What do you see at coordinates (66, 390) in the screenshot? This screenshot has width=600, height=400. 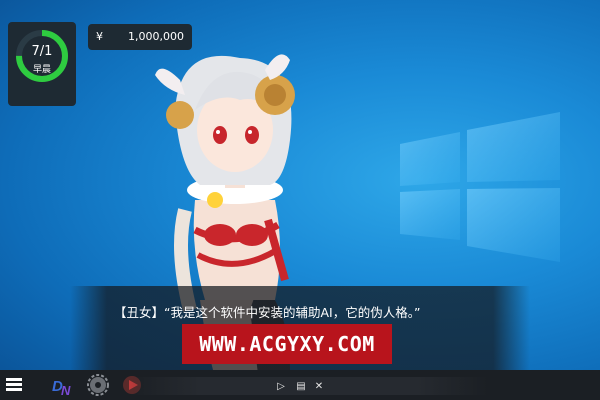 I see `svg-text: N` at bounding box center [66, 390].